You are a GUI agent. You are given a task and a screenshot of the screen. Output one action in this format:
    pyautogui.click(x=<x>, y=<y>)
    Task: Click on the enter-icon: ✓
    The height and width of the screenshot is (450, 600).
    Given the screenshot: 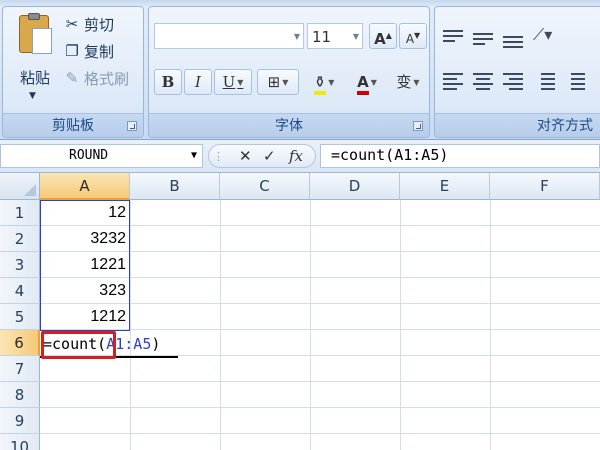 What is the action you would take?
    pyautogui.click(x=269, y=156)
    